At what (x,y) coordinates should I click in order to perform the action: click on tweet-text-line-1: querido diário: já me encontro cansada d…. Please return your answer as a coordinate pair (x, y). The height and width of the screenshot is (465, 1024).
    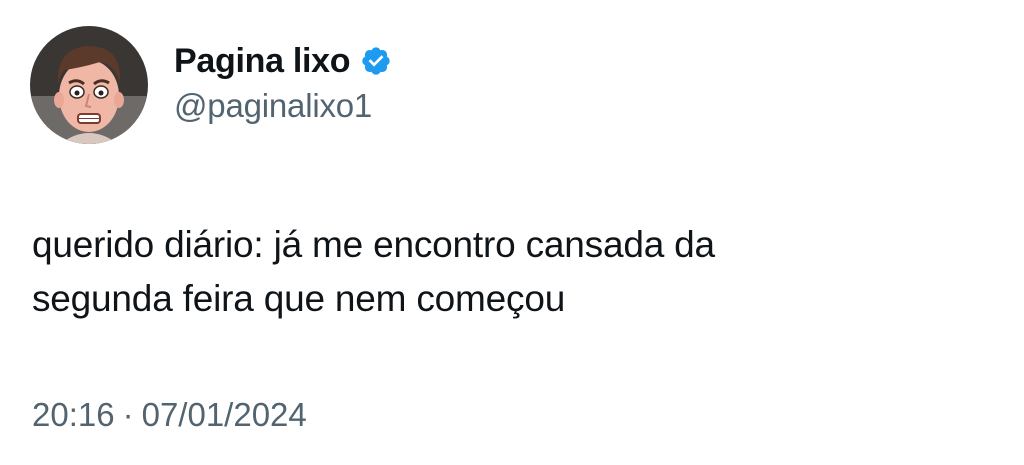
    Looking at the image, I should click on (373, 244).